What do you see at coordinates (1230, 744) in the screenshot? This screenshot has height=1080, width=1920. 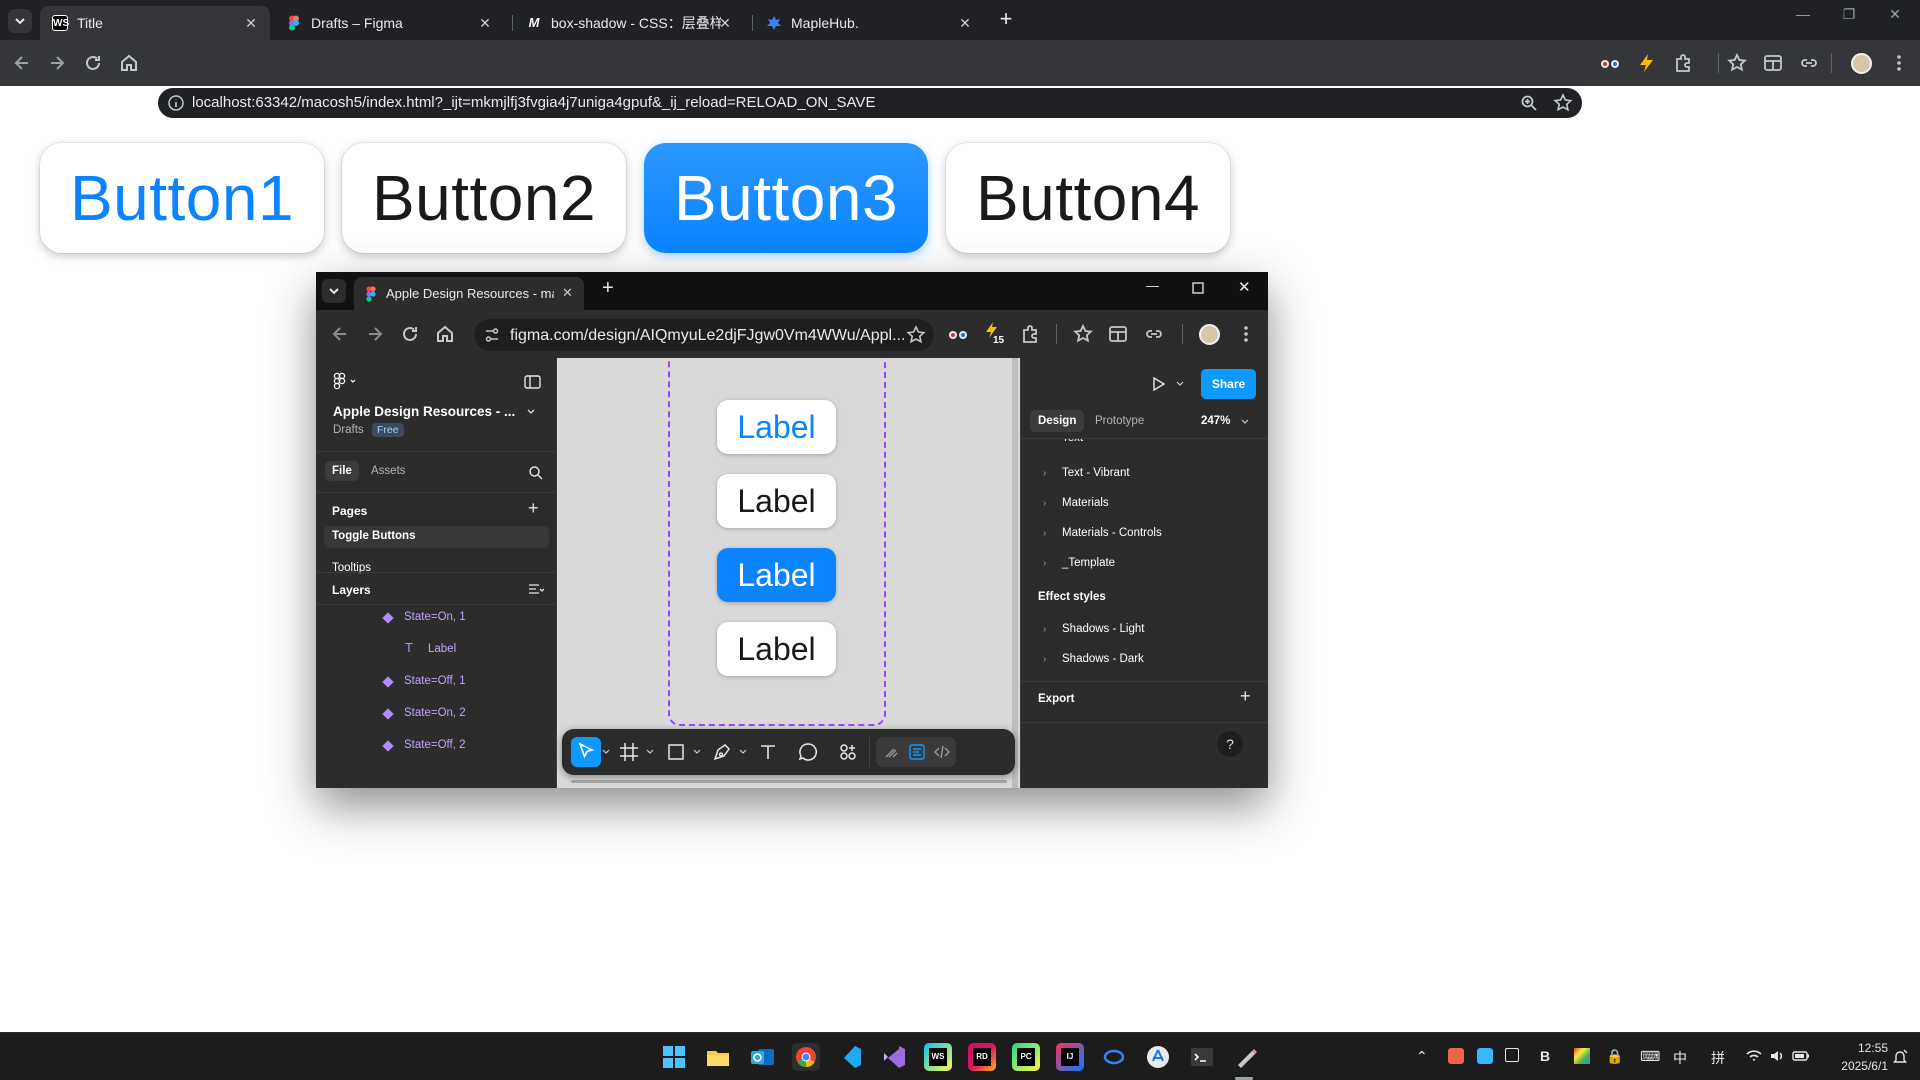 I see `help-button: ?` at bounding box center [1230, 744].